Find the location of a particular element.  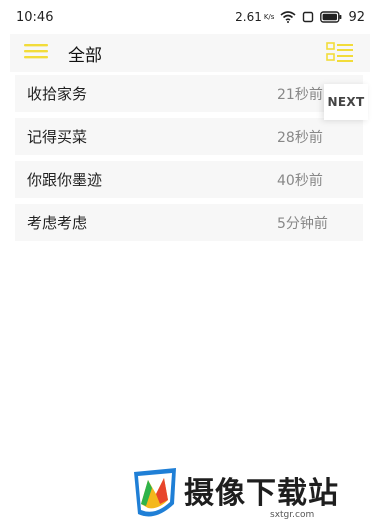

task-title: 你跟你墨迹 is located at coordinates (65, 180).